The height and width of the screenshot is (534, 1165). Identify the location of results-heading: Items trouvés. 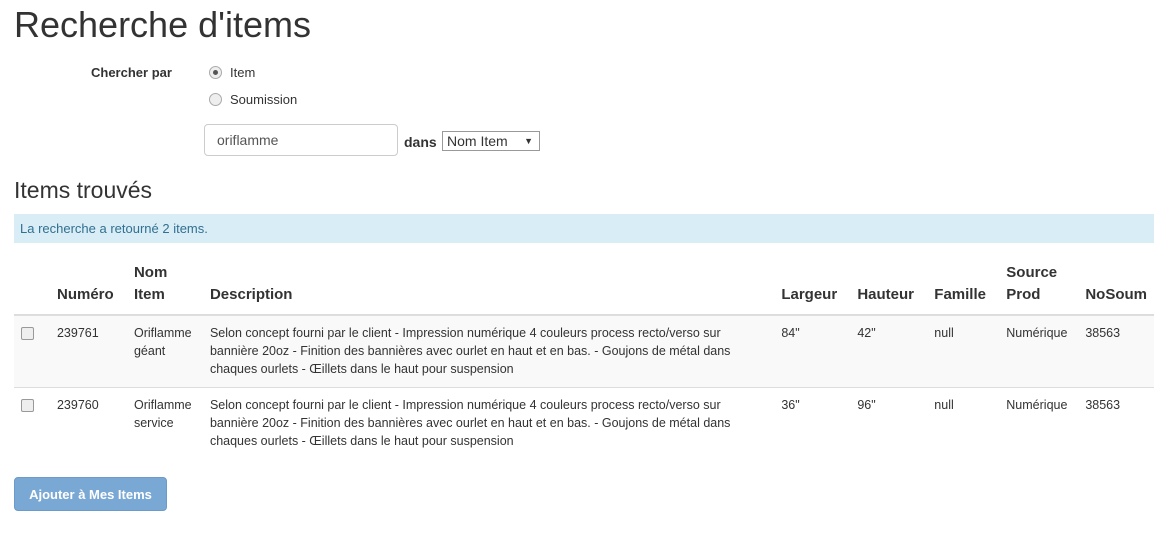
(83, 190).